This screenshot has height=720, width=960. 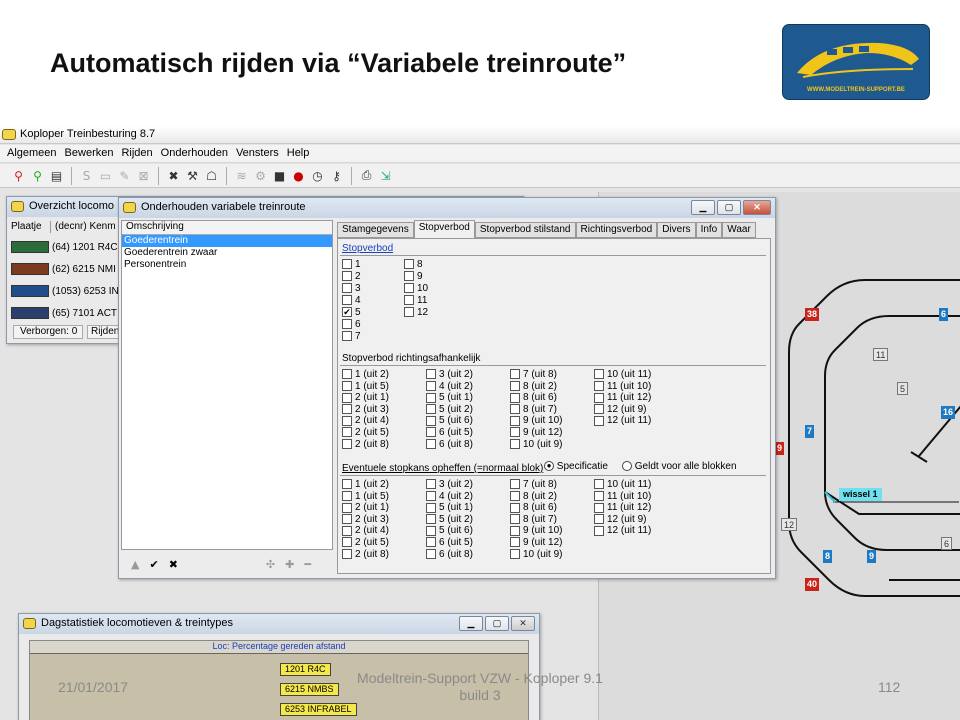 What do you see at coordinates (241, 175) in the screenshot?
I see `wind-icon: ≋` at bounding box center [241, 175].